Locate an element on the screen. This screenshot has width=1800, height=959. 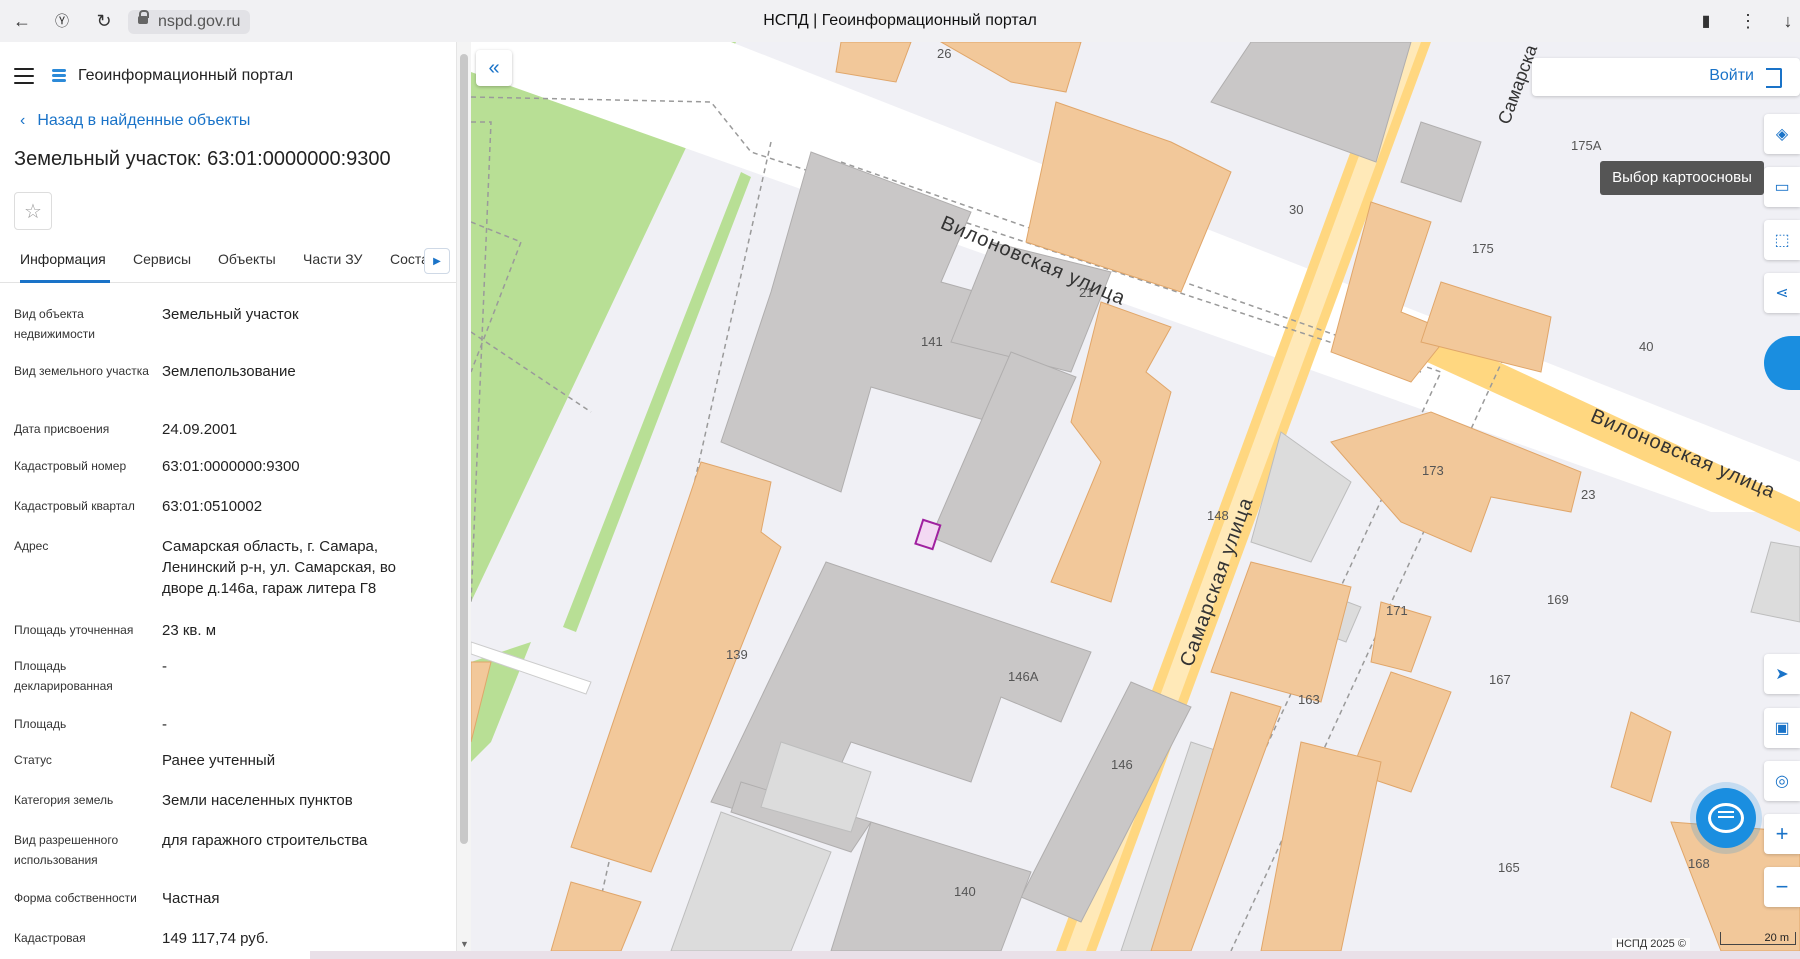
page-title: НСПД | Геоинформационный портал is located at coordinates (900, 20).